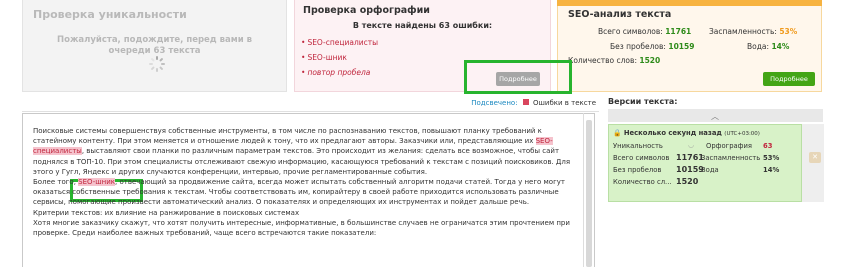 Image resolution: width=845 pixels, height=267 pixels. What do you see at coordinates (771, 158) in the screenshot?
I see `version-spam-value: 53%` at bounding box center [771, 158].